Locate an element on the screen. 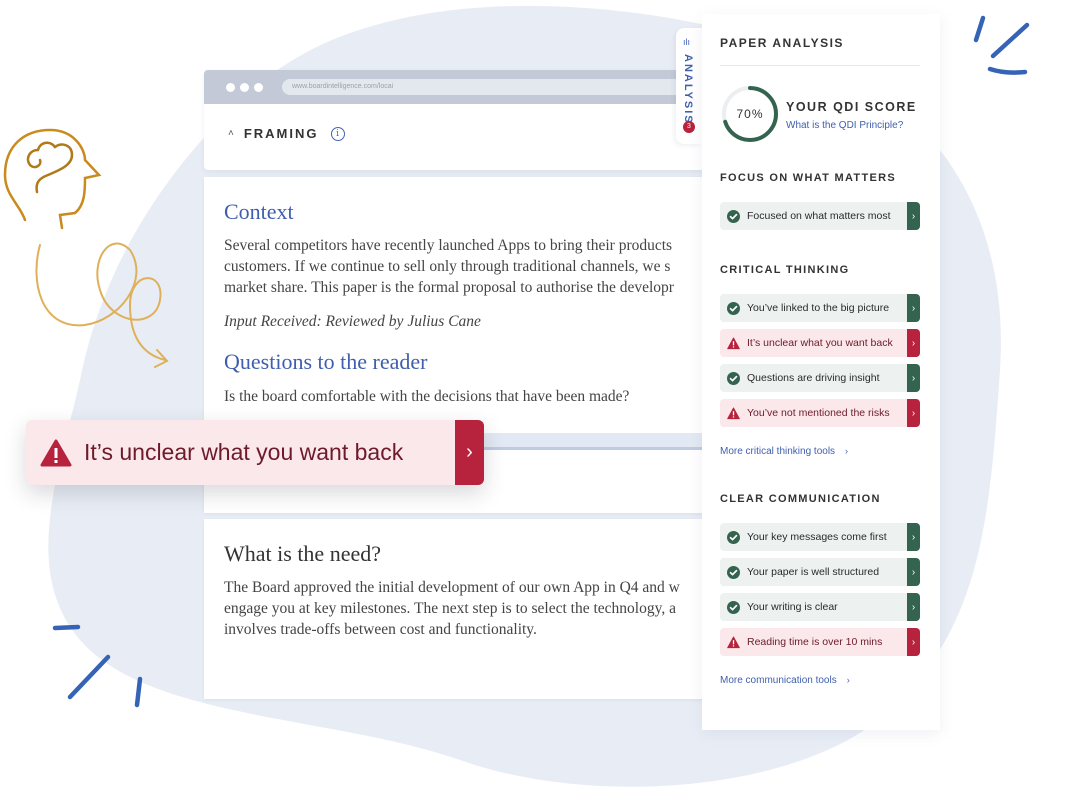  qdi-score-title: YOUR QDI SCORE is located at coordinates (851, 107).